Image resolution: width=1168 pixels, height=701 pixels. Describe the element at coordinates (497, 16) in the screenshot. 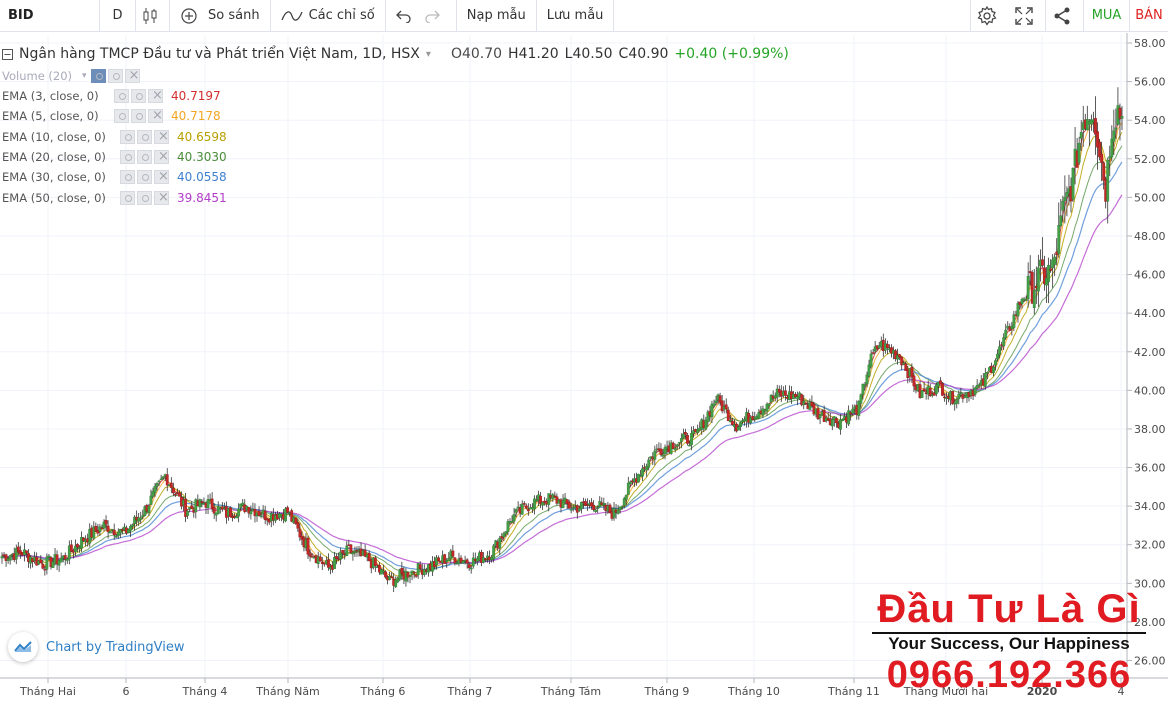

I see `load-layout-button: Nạp mẫu` at that location.